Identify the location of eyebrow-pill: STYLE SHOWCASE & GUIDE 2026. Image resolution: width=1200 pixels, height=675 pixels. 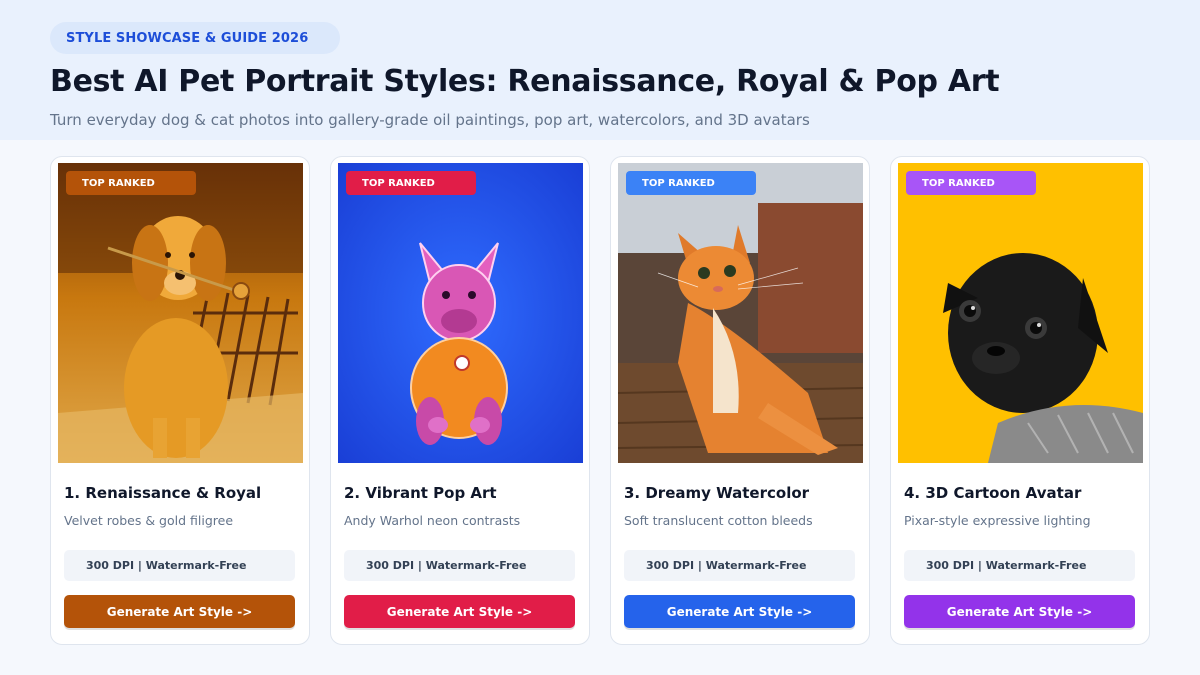
(195, 38).